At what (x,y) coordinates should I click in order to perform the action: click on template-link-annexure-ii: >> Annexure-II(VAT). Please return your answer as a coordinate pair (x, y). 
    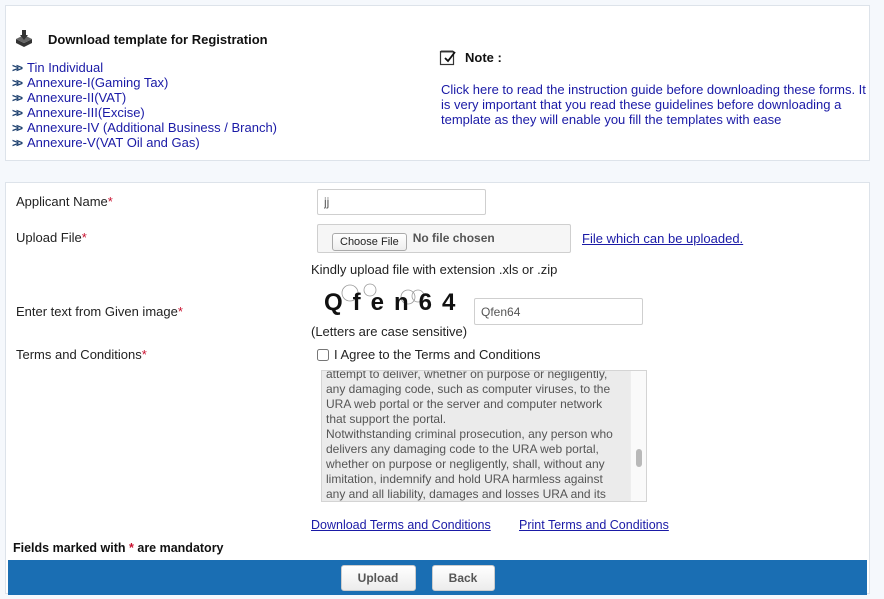
    Looking at the image, I should click on (144, 97).